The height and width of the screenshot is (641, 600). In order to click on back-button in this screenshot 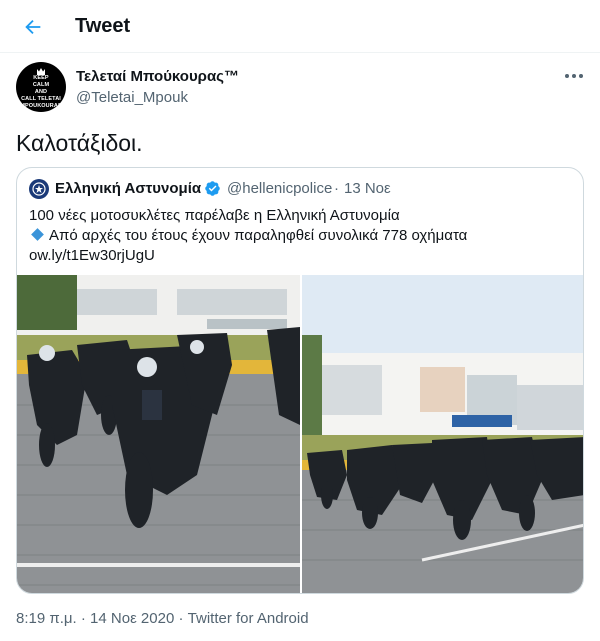, I will do `click(33, 27)`.